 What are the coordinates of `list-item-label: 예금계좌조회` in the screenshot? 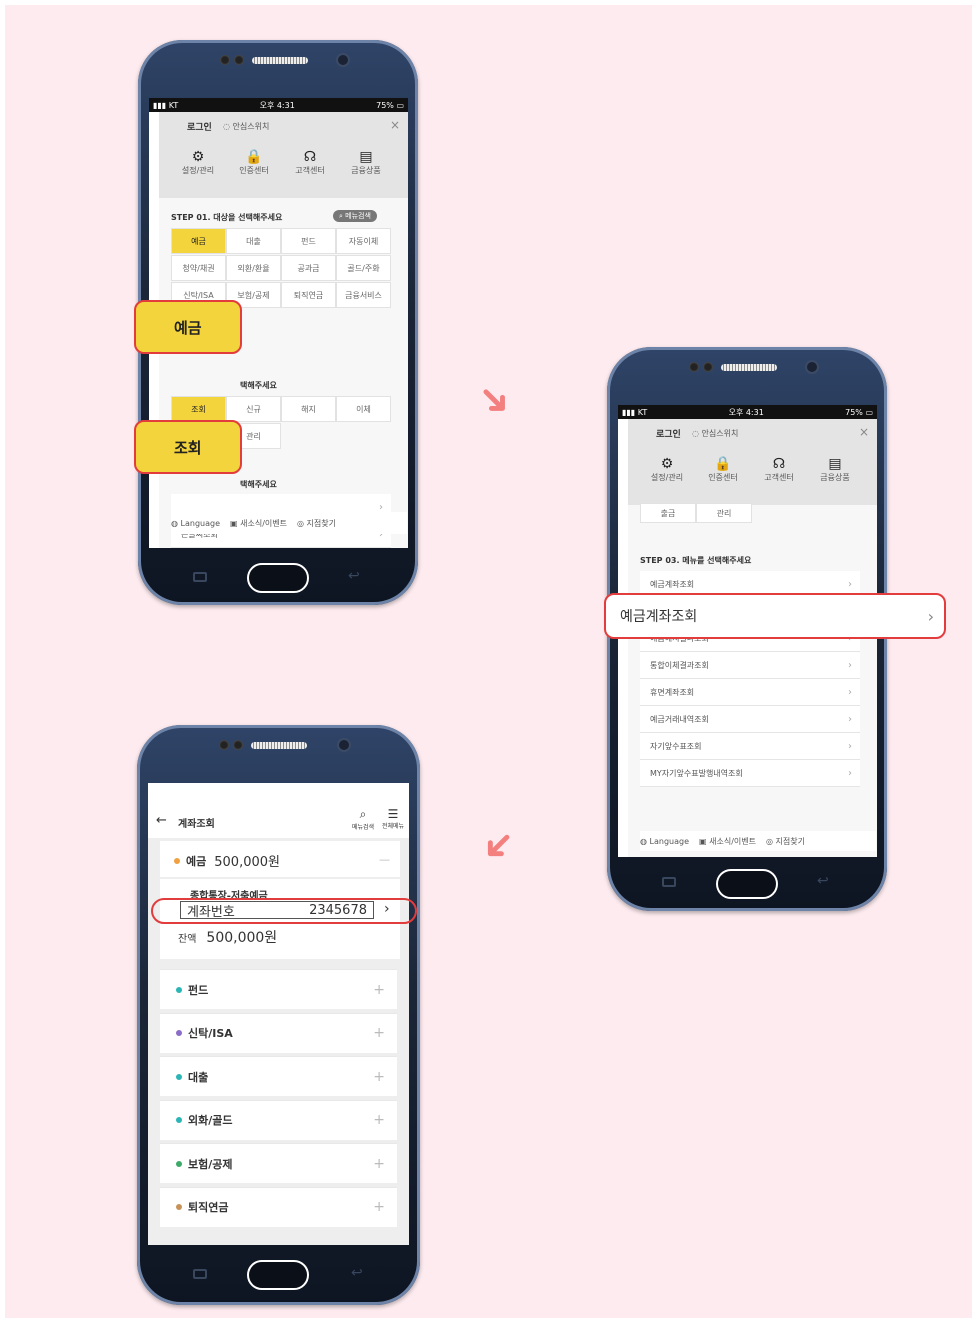 It's located at (672, 584).